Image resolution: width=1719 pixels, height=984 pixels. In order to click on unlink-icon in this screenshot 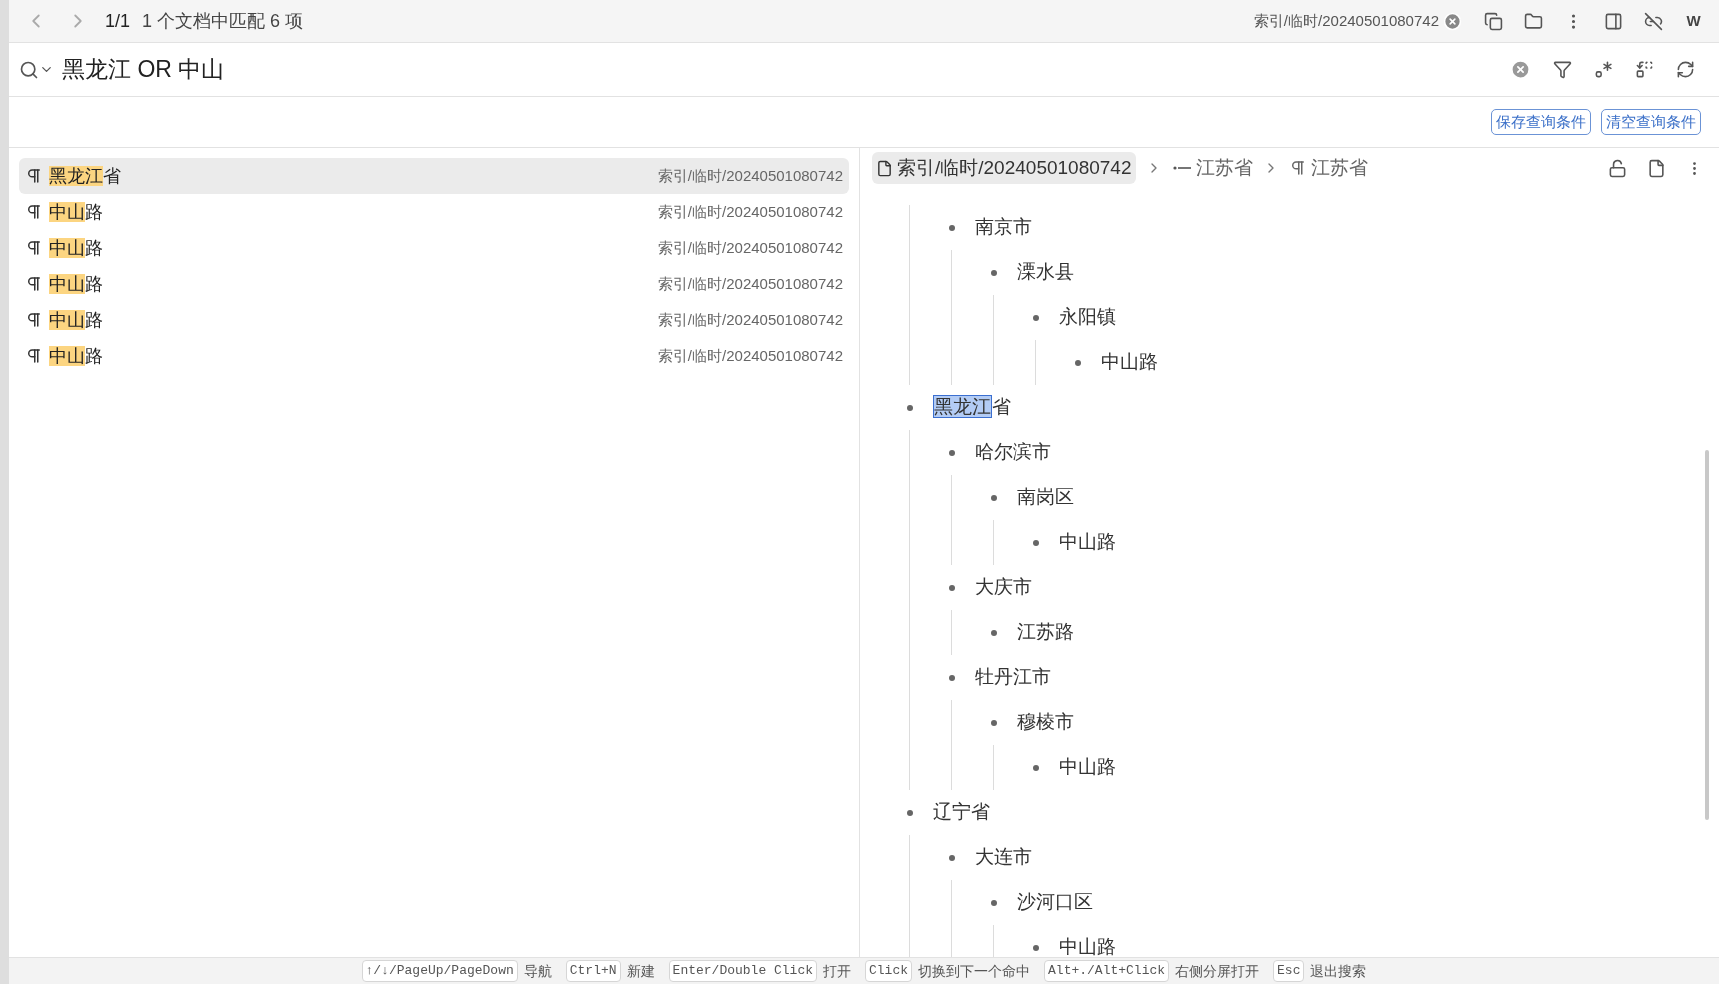, I will do `click(1653, 21)`.